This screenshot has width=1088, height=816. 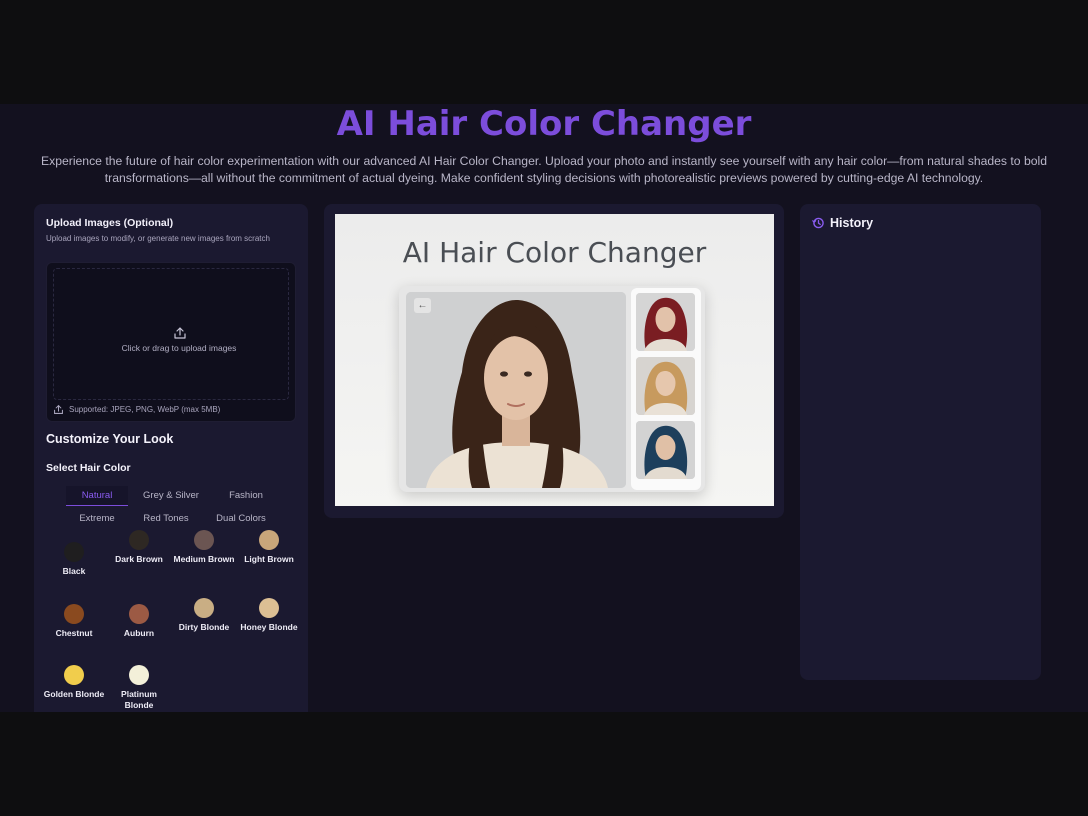 I want to click on history-icon, so click(x=818, y=223).